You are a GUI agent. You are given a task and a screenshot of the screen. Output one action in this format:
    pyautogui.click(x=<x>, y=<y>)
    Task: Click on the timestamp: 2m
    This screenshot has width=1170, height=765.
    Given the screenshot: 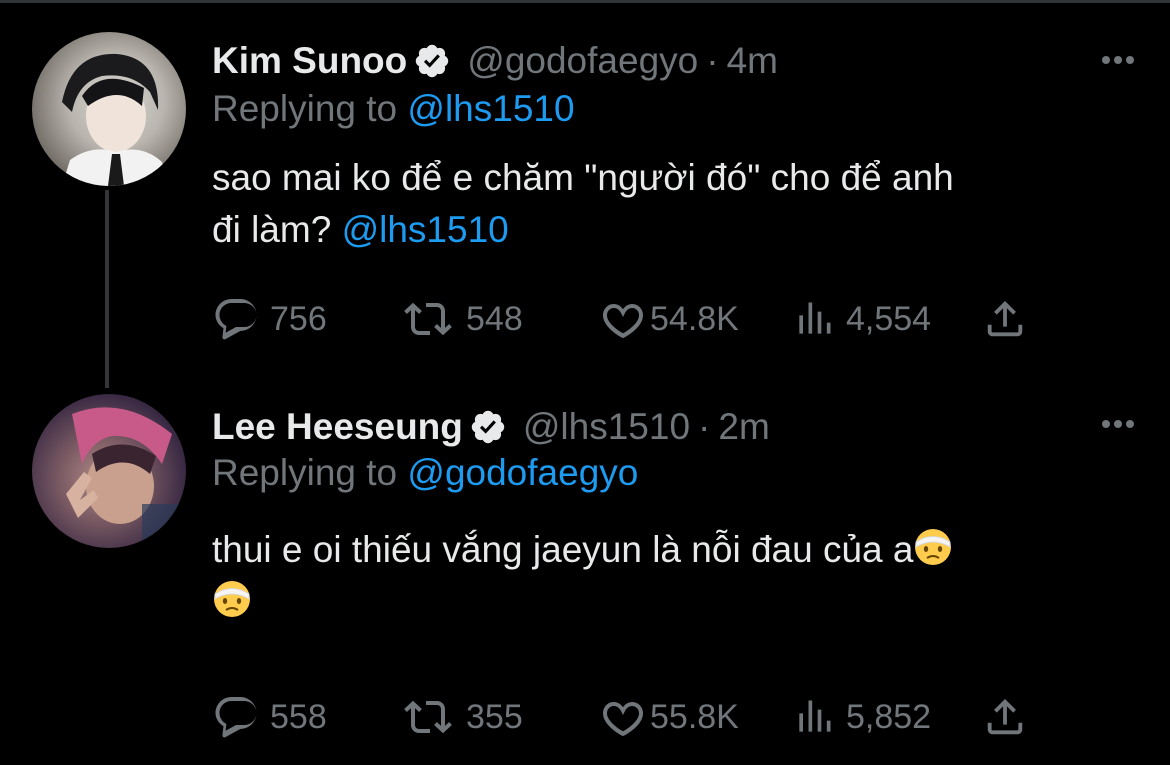 What is the action you would take?
    pyautogui.click(x=743, y=427)
    